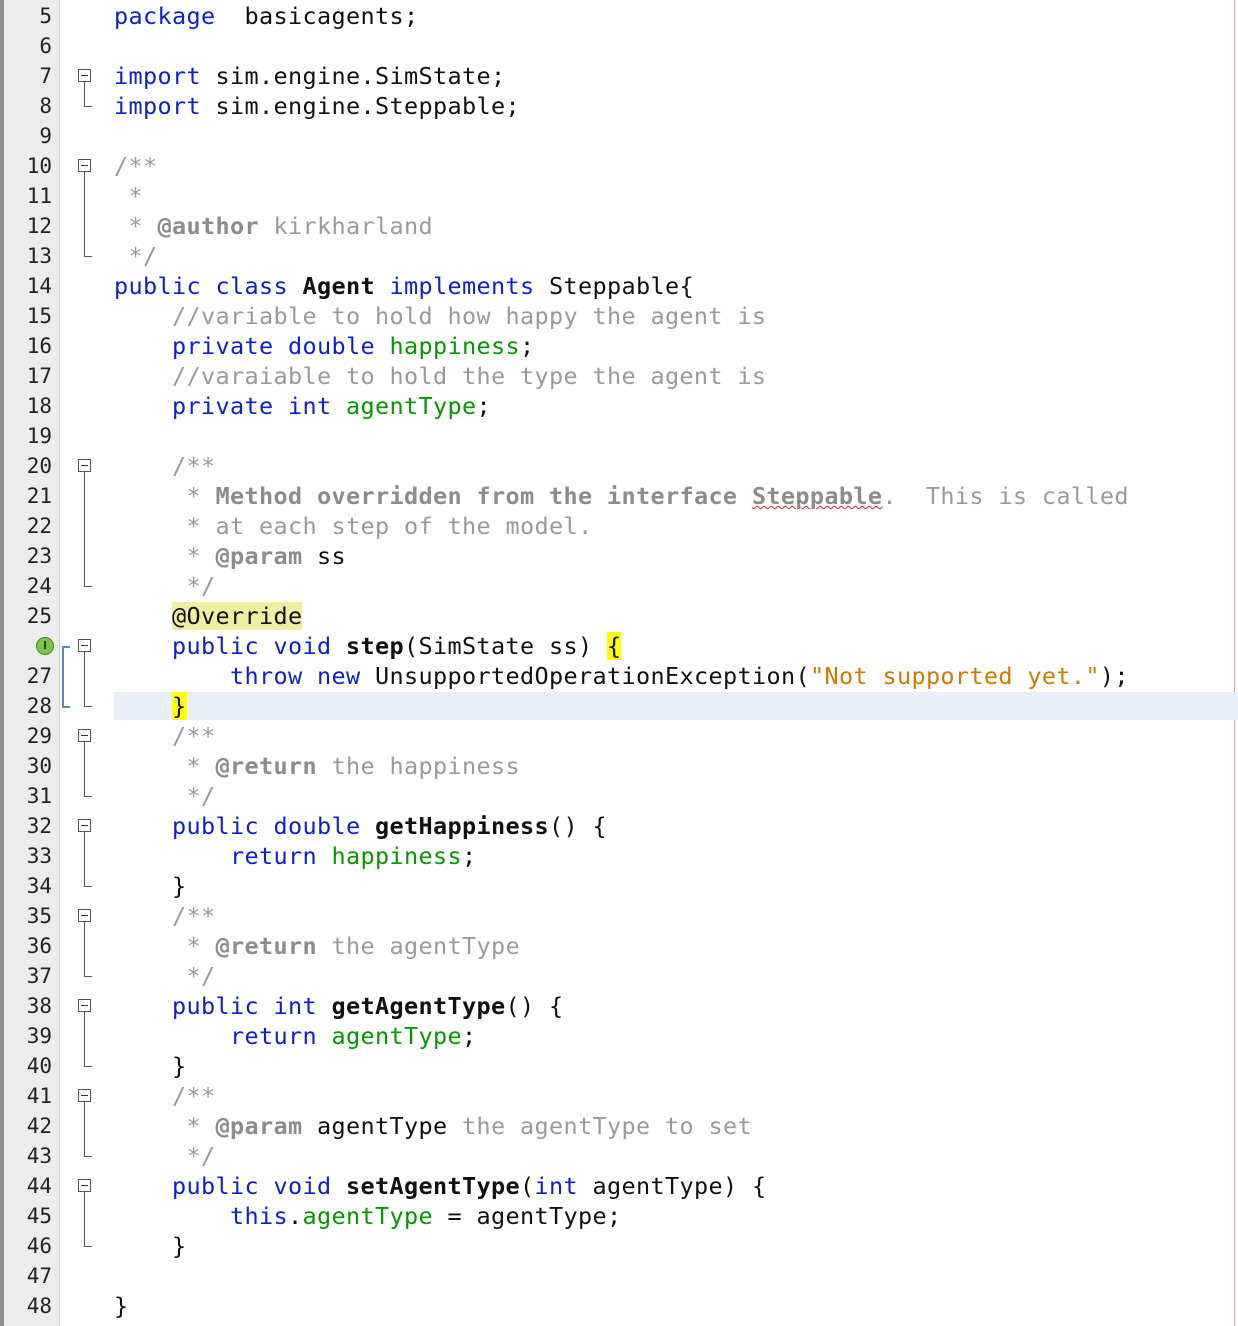 The width and height of the screenshot is (1238, 1326). Describe the element at coordinates (619, 1306) in the screenshot. I see `code-line: 48}` at that location.